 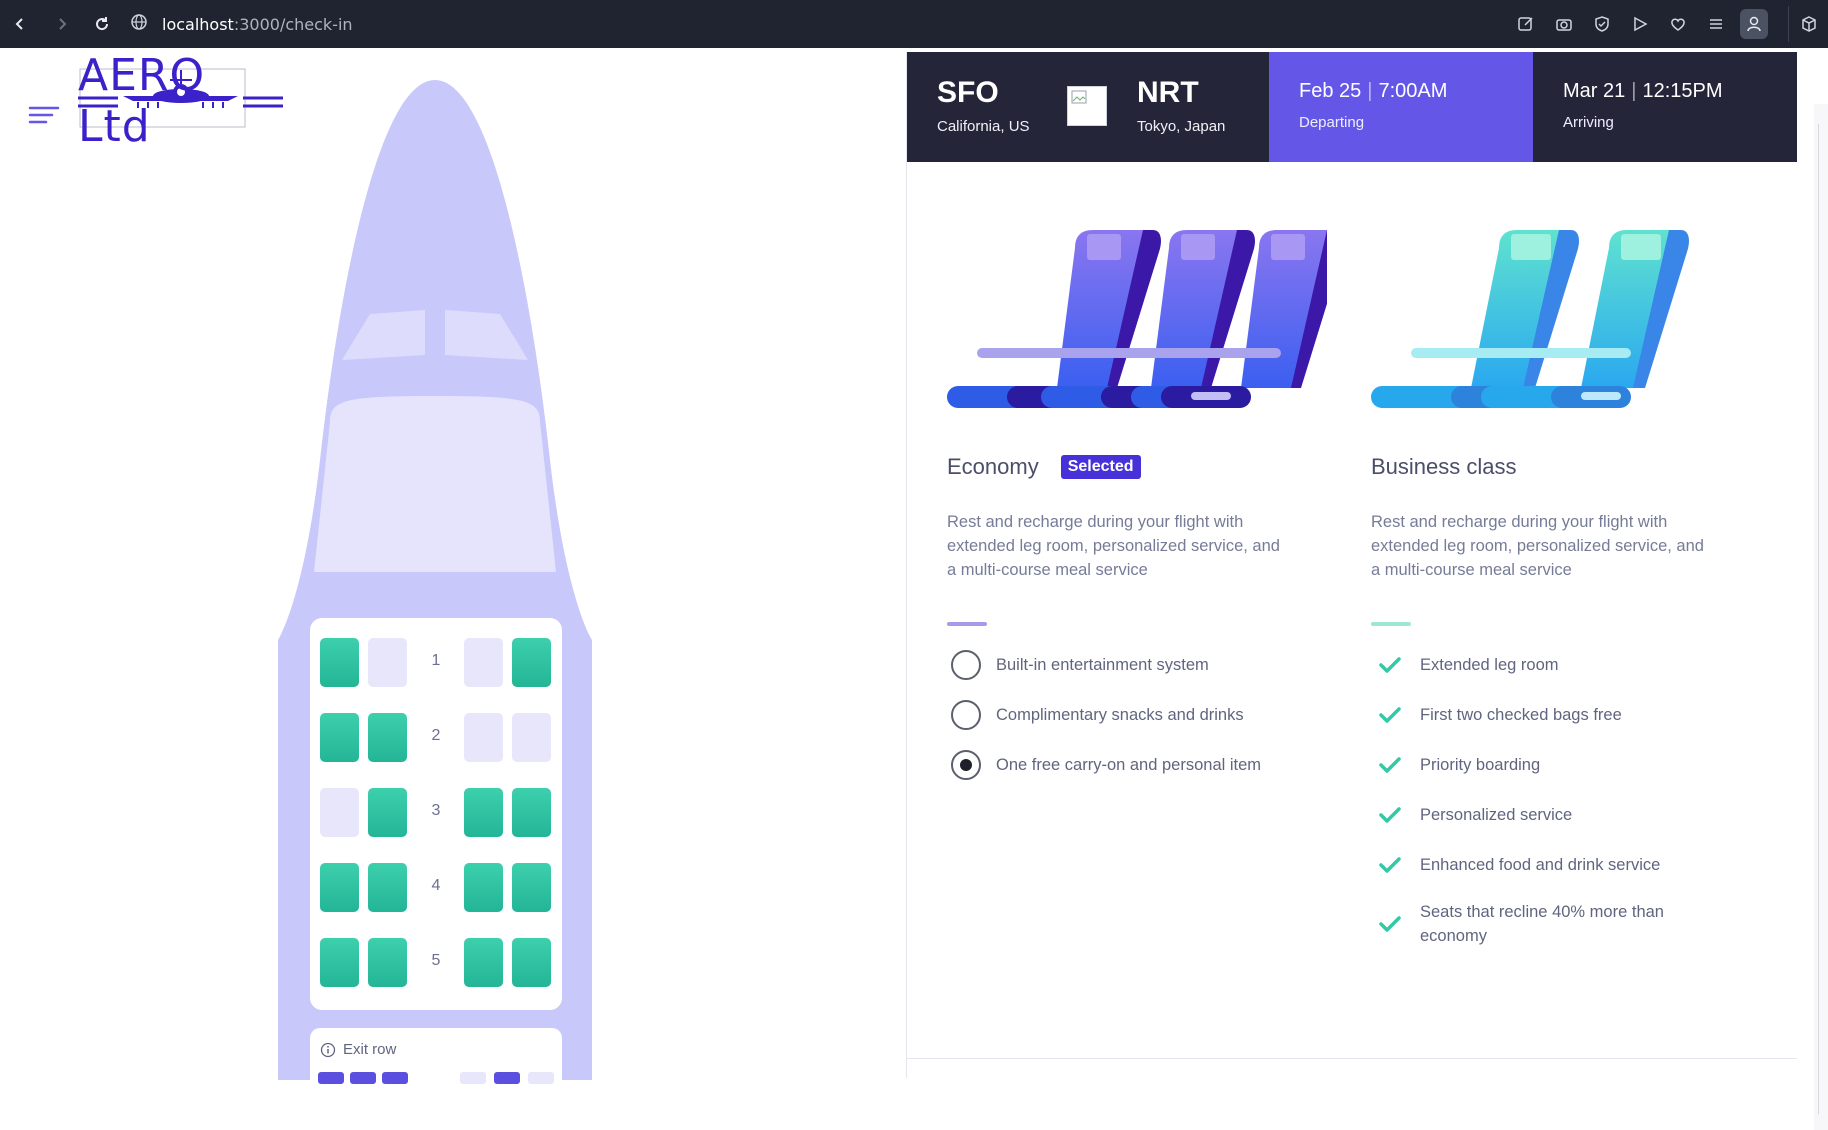 I want to click on business-feature-item: Priority boarding, so click(x=1545, y=765).